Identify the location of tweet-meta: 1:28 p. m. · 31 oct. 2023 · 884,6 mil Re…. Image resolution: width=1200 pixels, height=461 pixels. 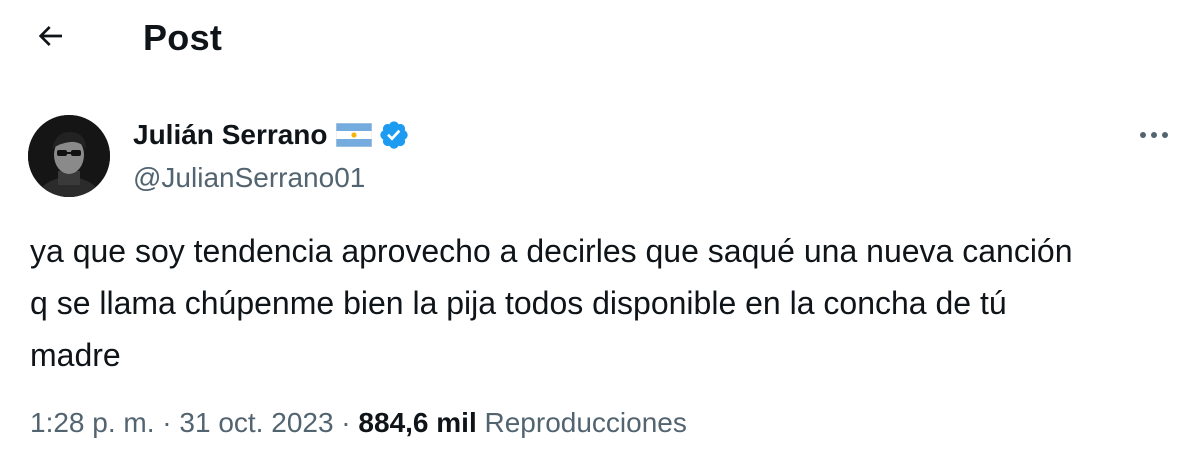
(358, 423).